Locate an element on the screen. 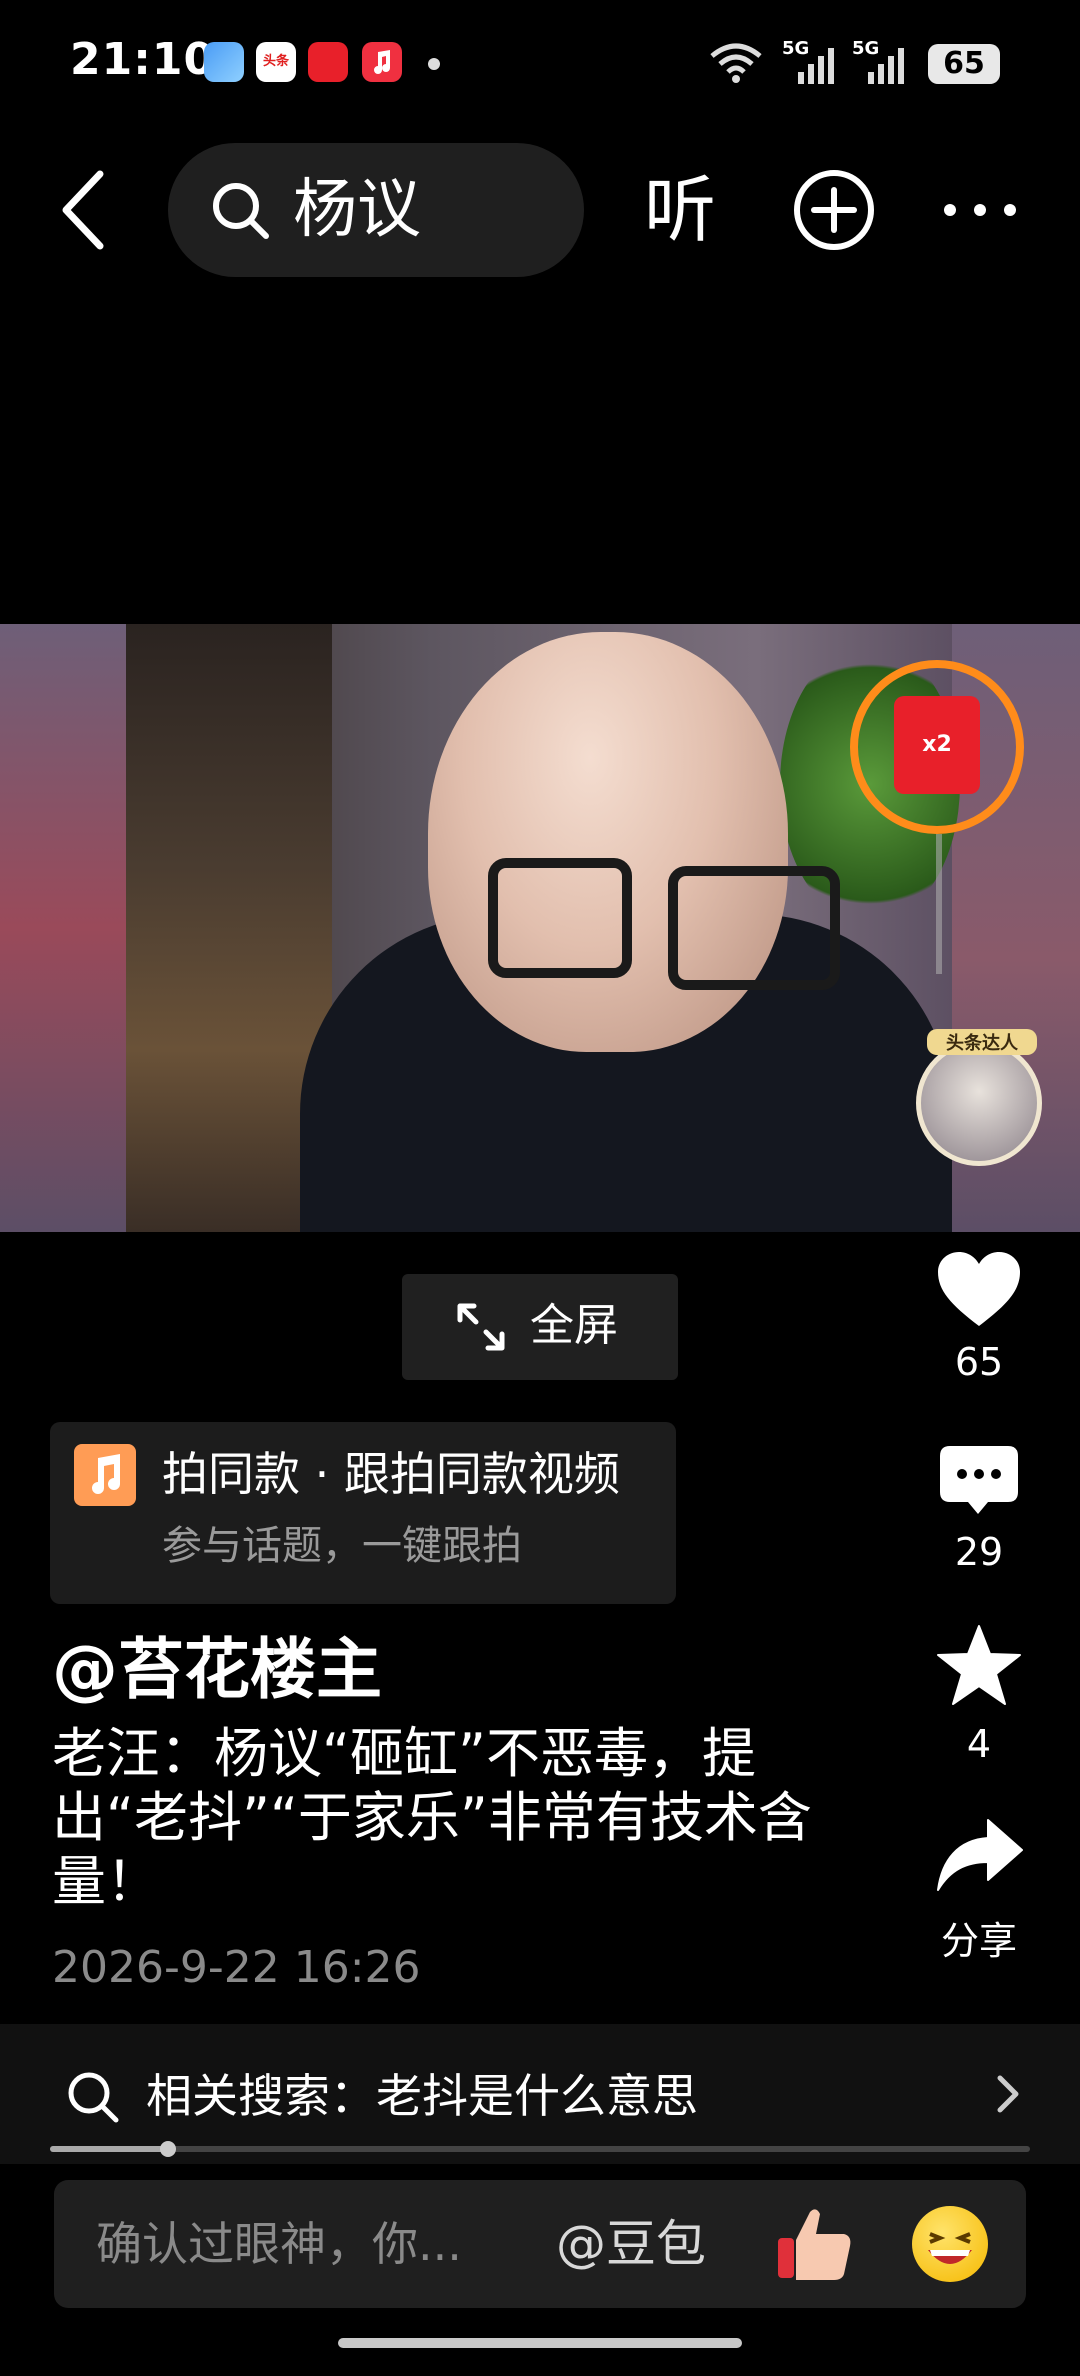 This screenshot has height=2376, width=1080. search-query: 杨议 is located at coordinates (357, 210).